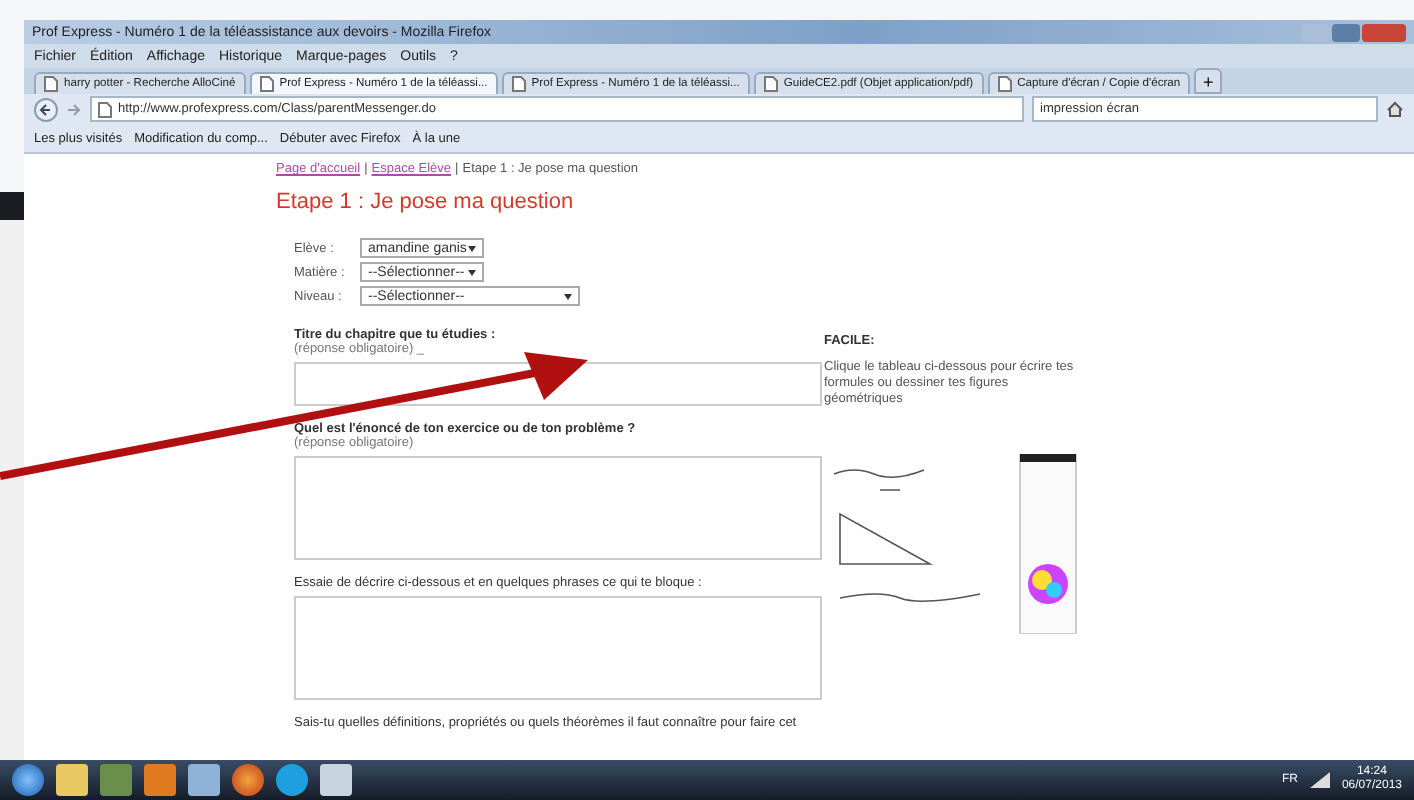 The height and width of the screenshot is (800, 1414). What do you see at coordinates (1384, 32) in the screenshot?
I see `close-icon` at bounding box center [1384, 32].